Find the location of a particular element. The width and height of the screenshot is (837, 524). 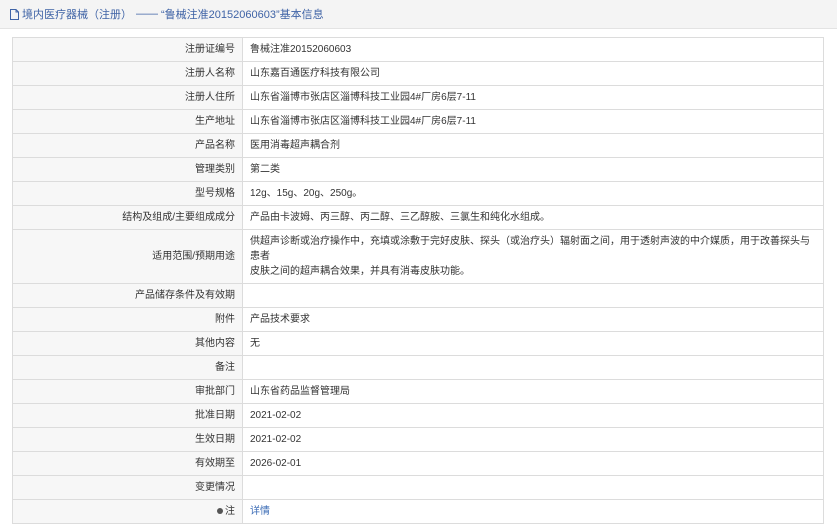

row-label: 其他内容 is located at coordinates (127, 343).